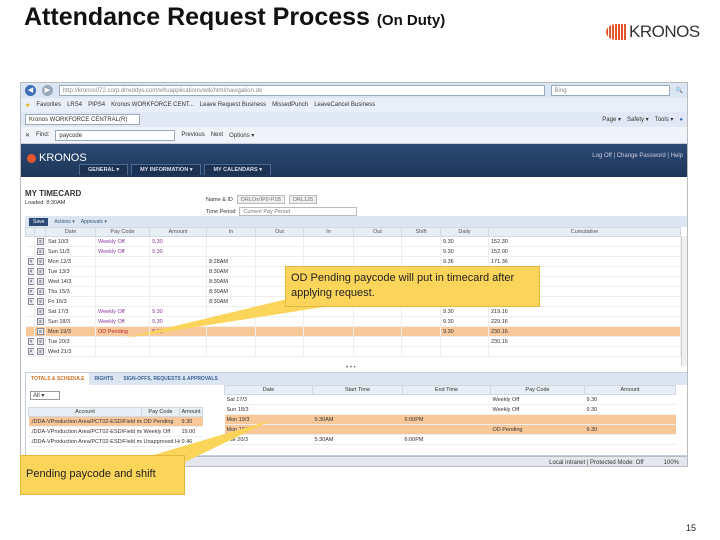 This screenshot has height=540, width=720. What do you see at coordinates (70, 301) in the screenshot?
I see `date-cell: Fri 16/3` at bounding box center [70, 301].